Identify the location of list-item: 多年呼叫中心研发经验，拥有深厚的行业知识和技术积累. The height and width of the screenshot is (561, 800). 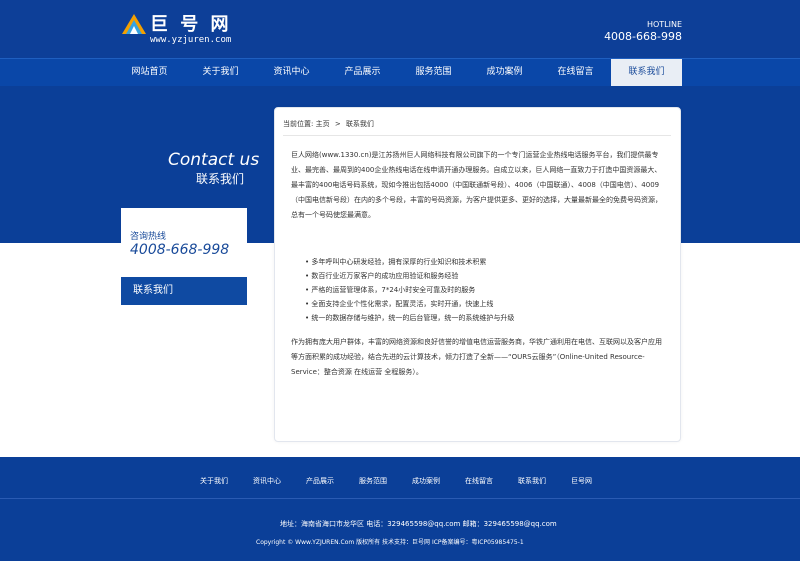
(409, 262).